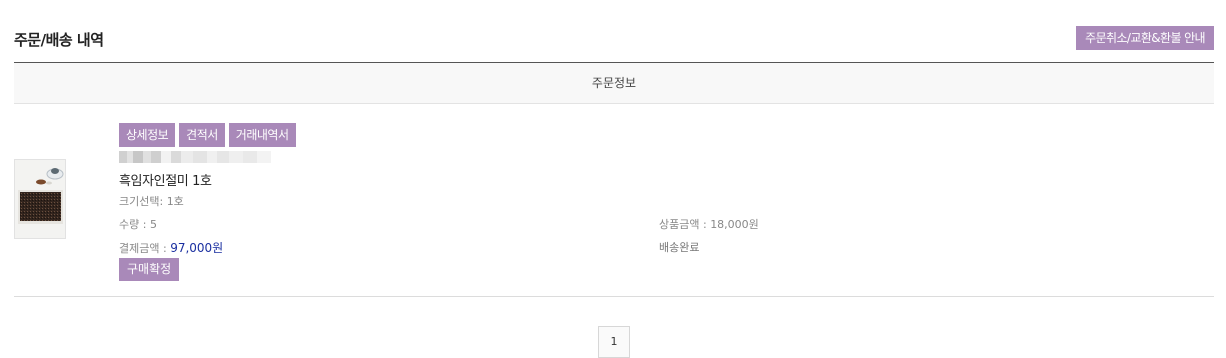 The height and width of the screenshot is (358, 1226). I want to click on detail-info-button: 상세정보, so click(147, 135).